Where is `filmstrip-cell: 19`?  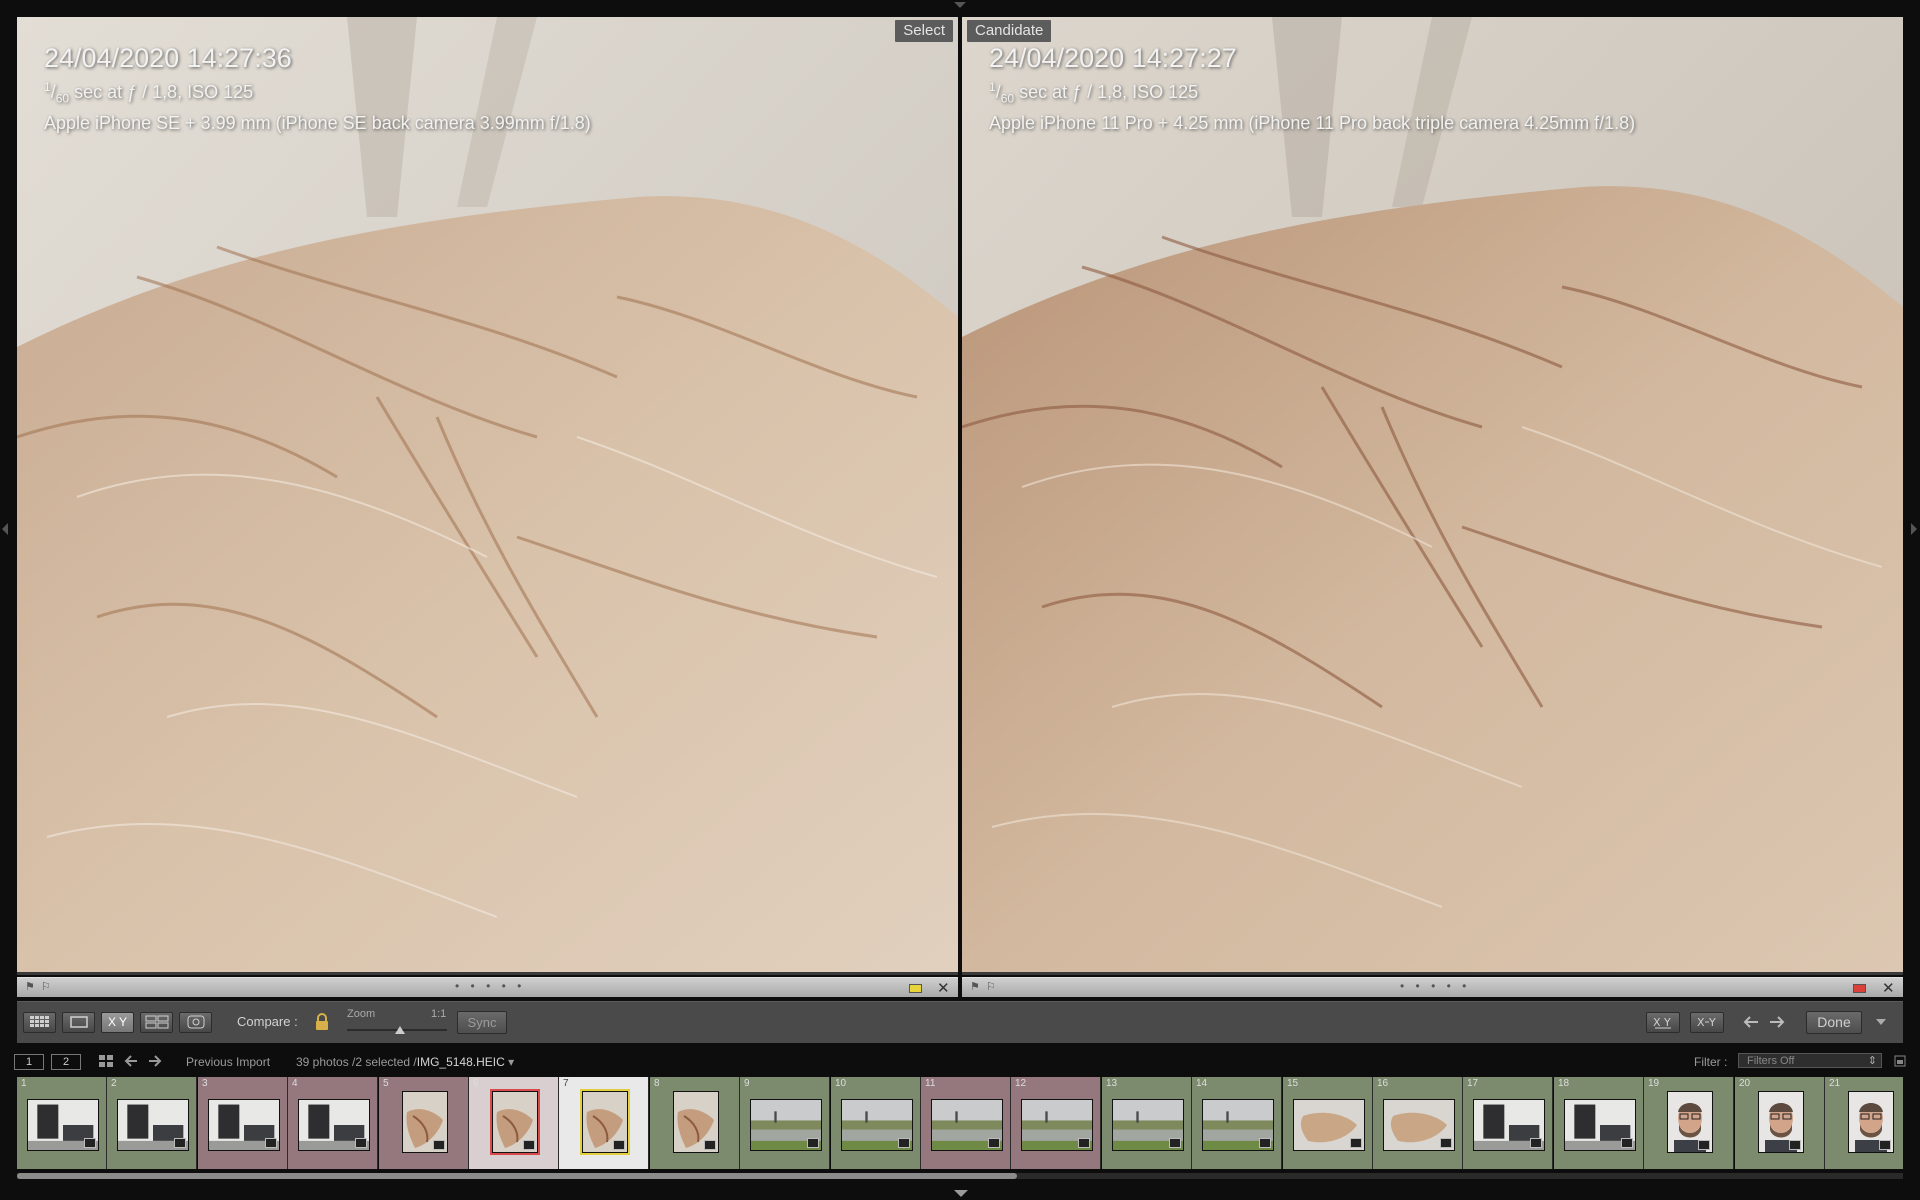
filmstrip-cell: 19 is located at coordinates (1689, 1123).